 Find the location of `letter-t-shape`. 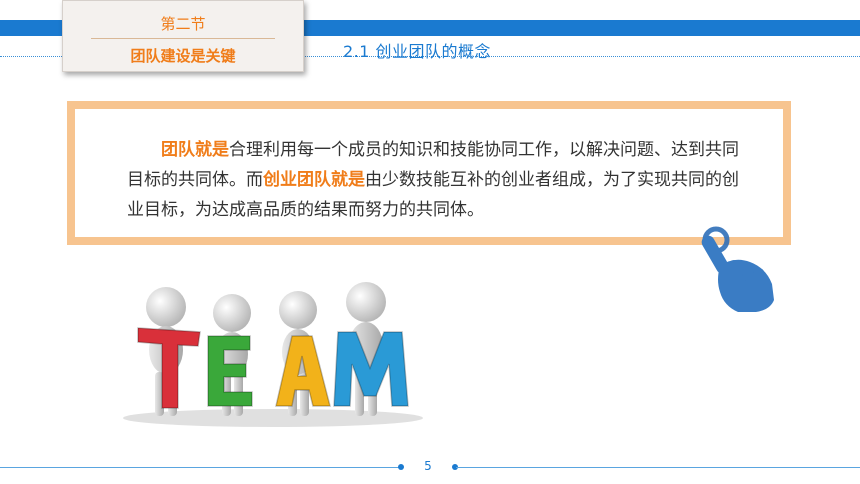

letter-t-shape is located at coordinates (169, 368).